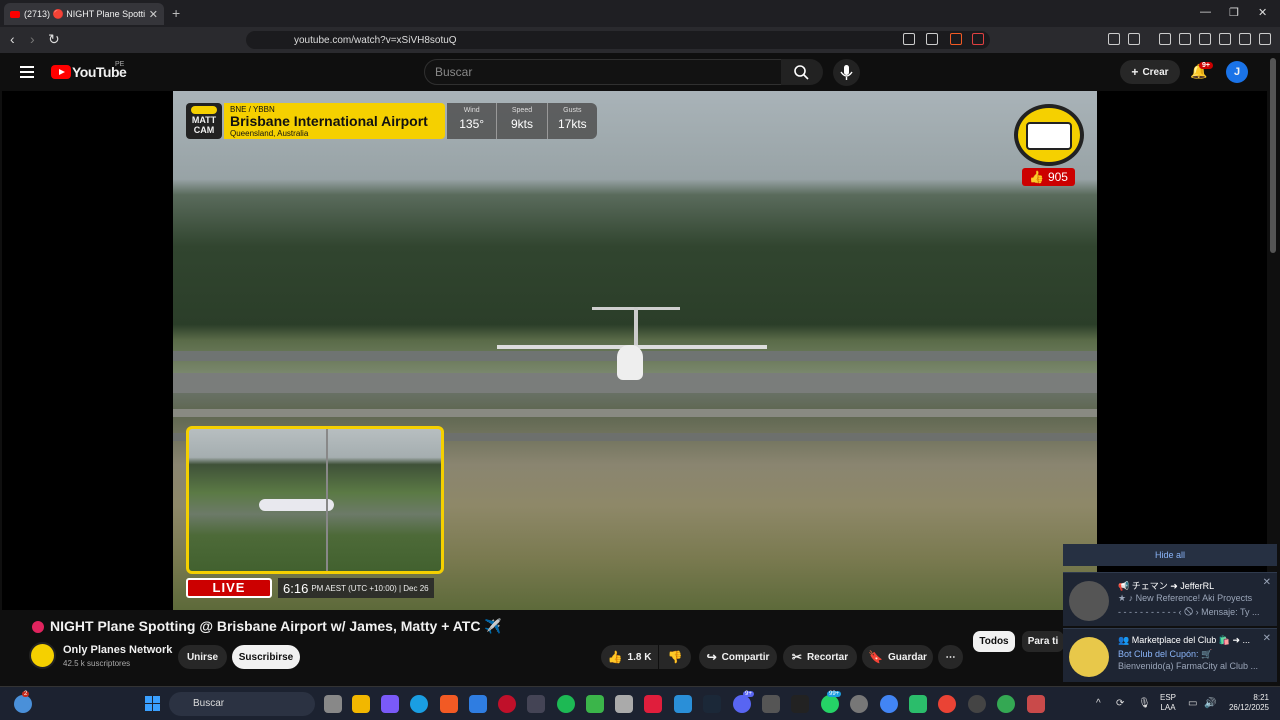 The image size is (1280, 720). Describe the element at coordinates (152, 703) in the screenshot. I see `windows-start-icon` at that location.